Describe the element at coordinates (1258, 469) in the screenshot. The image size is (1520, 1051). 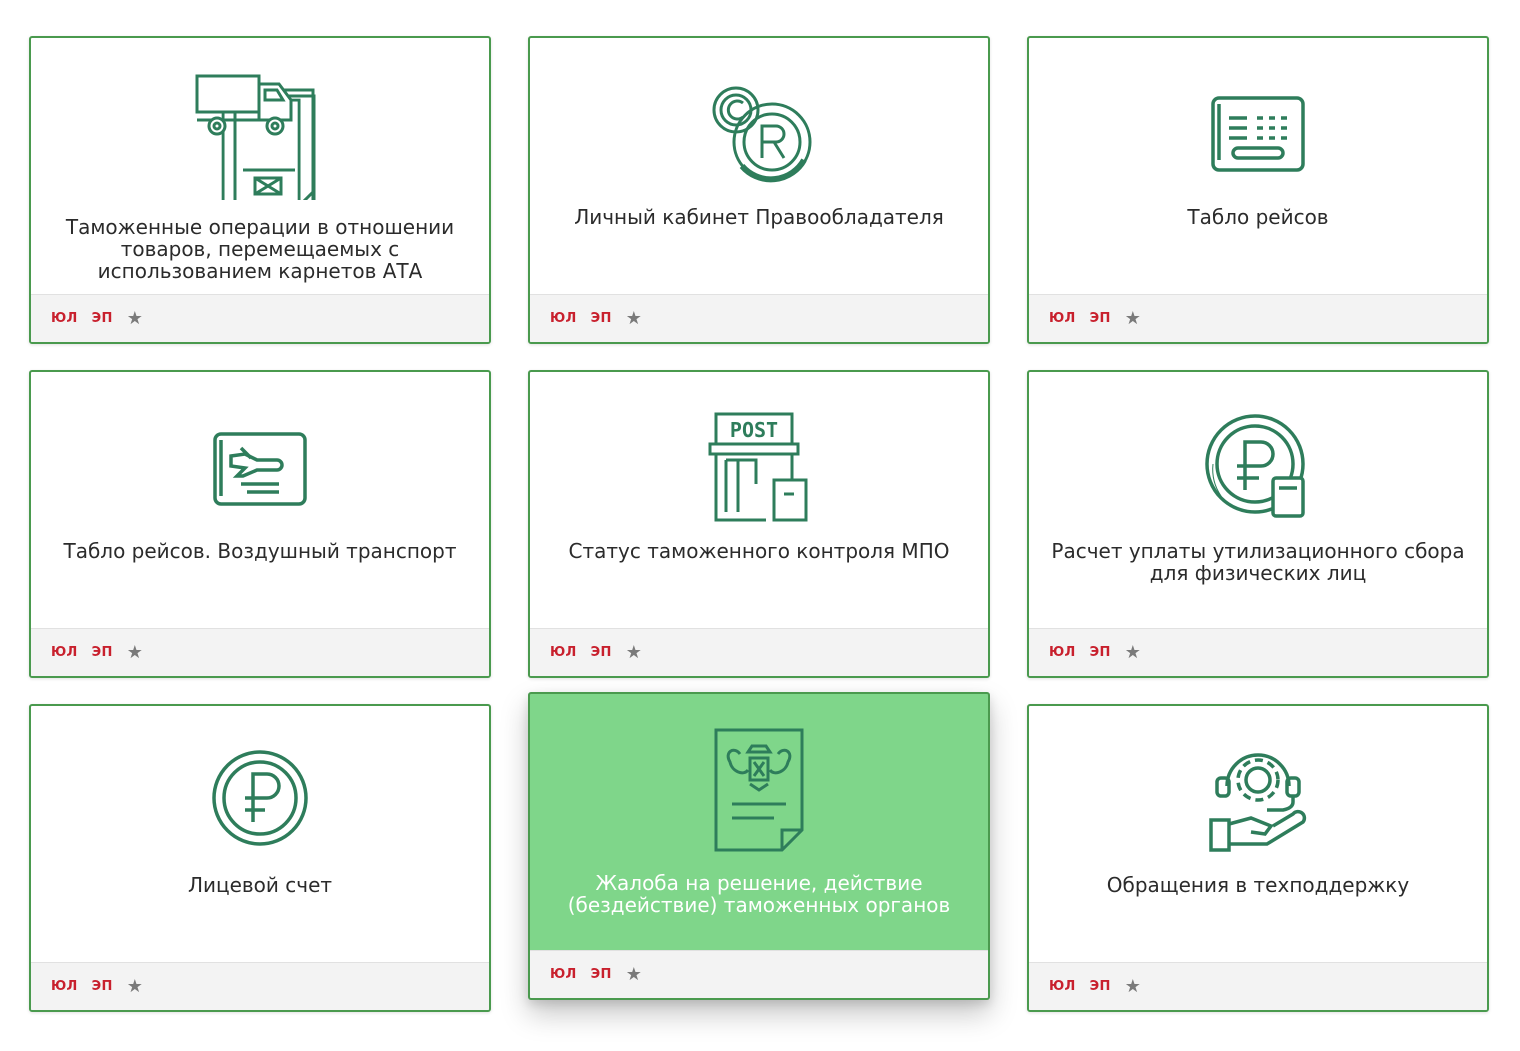
I see `ruble-calculator-icon` at that location.